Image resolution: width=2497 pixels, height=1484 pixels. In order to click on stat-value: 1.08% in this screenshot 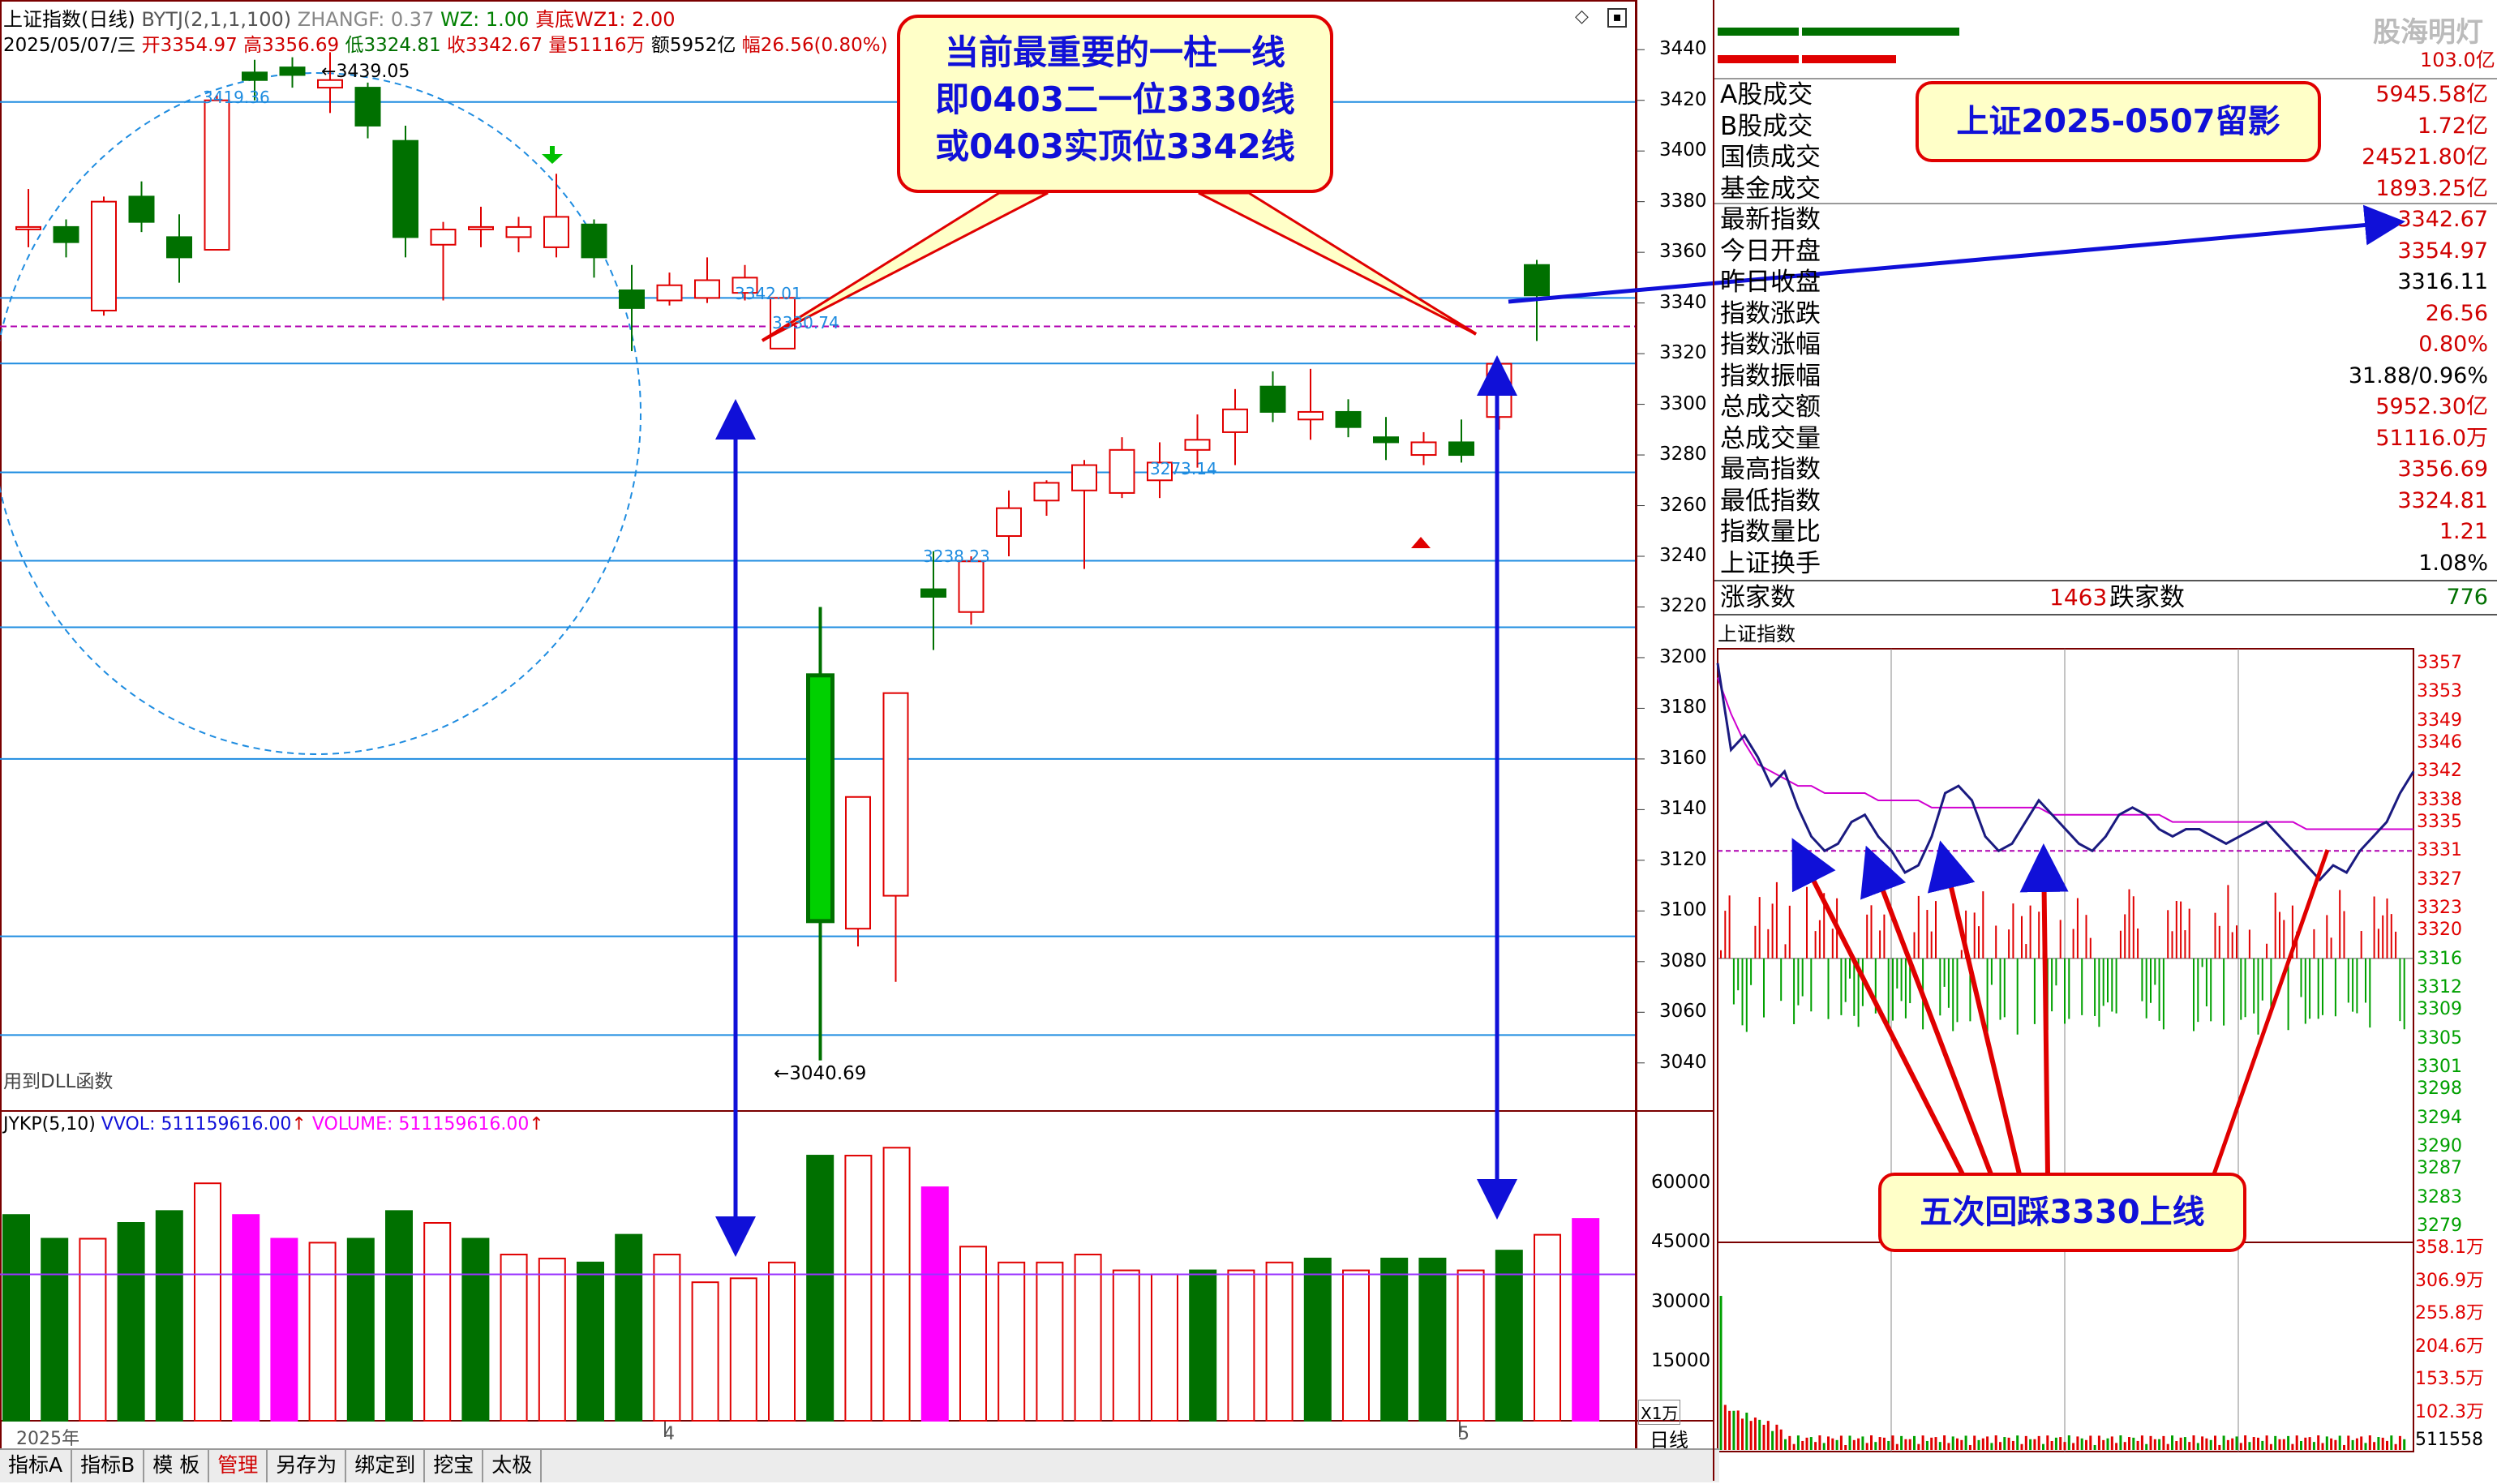, I will do `click(2453, 563)`.